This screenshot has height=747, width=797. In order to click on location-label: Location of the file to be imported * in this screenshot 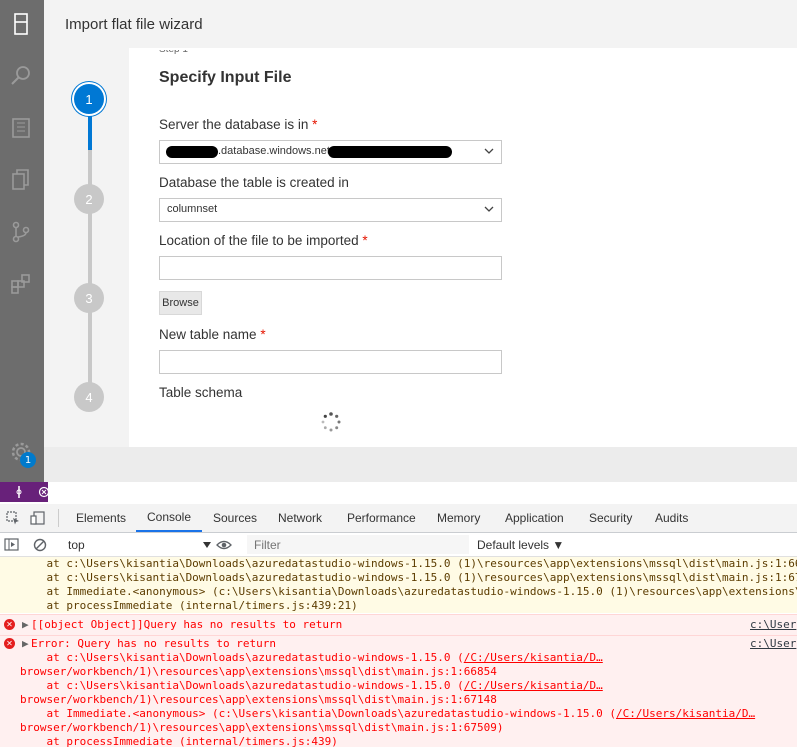, I will do `click(263, 240)`.